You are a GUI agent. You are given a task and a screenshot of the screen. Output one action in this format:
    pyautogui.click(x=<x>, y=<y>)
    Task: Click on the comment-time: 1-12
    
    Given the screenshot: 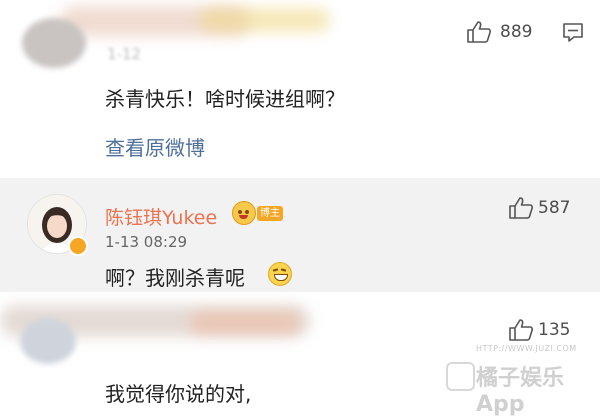 What is the action you would take?
    pyautogui.click(x=124, y=54)
    